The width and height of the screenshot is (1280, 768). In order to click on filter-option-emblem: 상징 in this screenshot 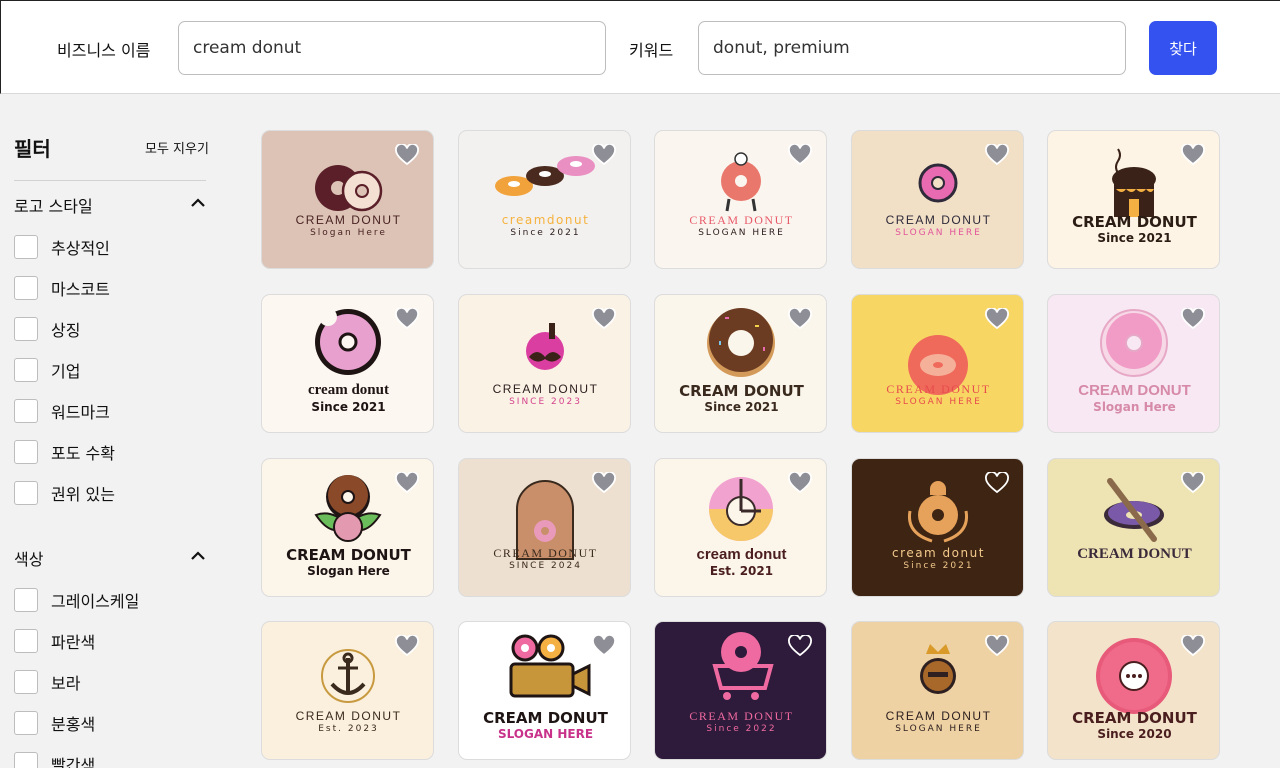, I will do `click(47, 329)`.